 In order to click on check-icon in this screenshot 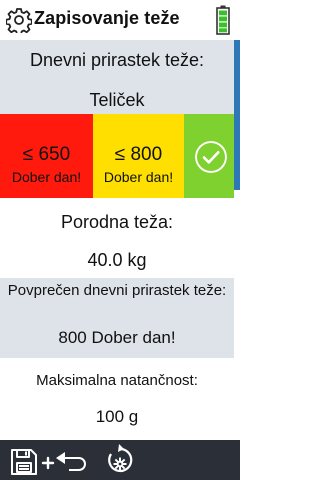, I will do `click(211, 157)`.